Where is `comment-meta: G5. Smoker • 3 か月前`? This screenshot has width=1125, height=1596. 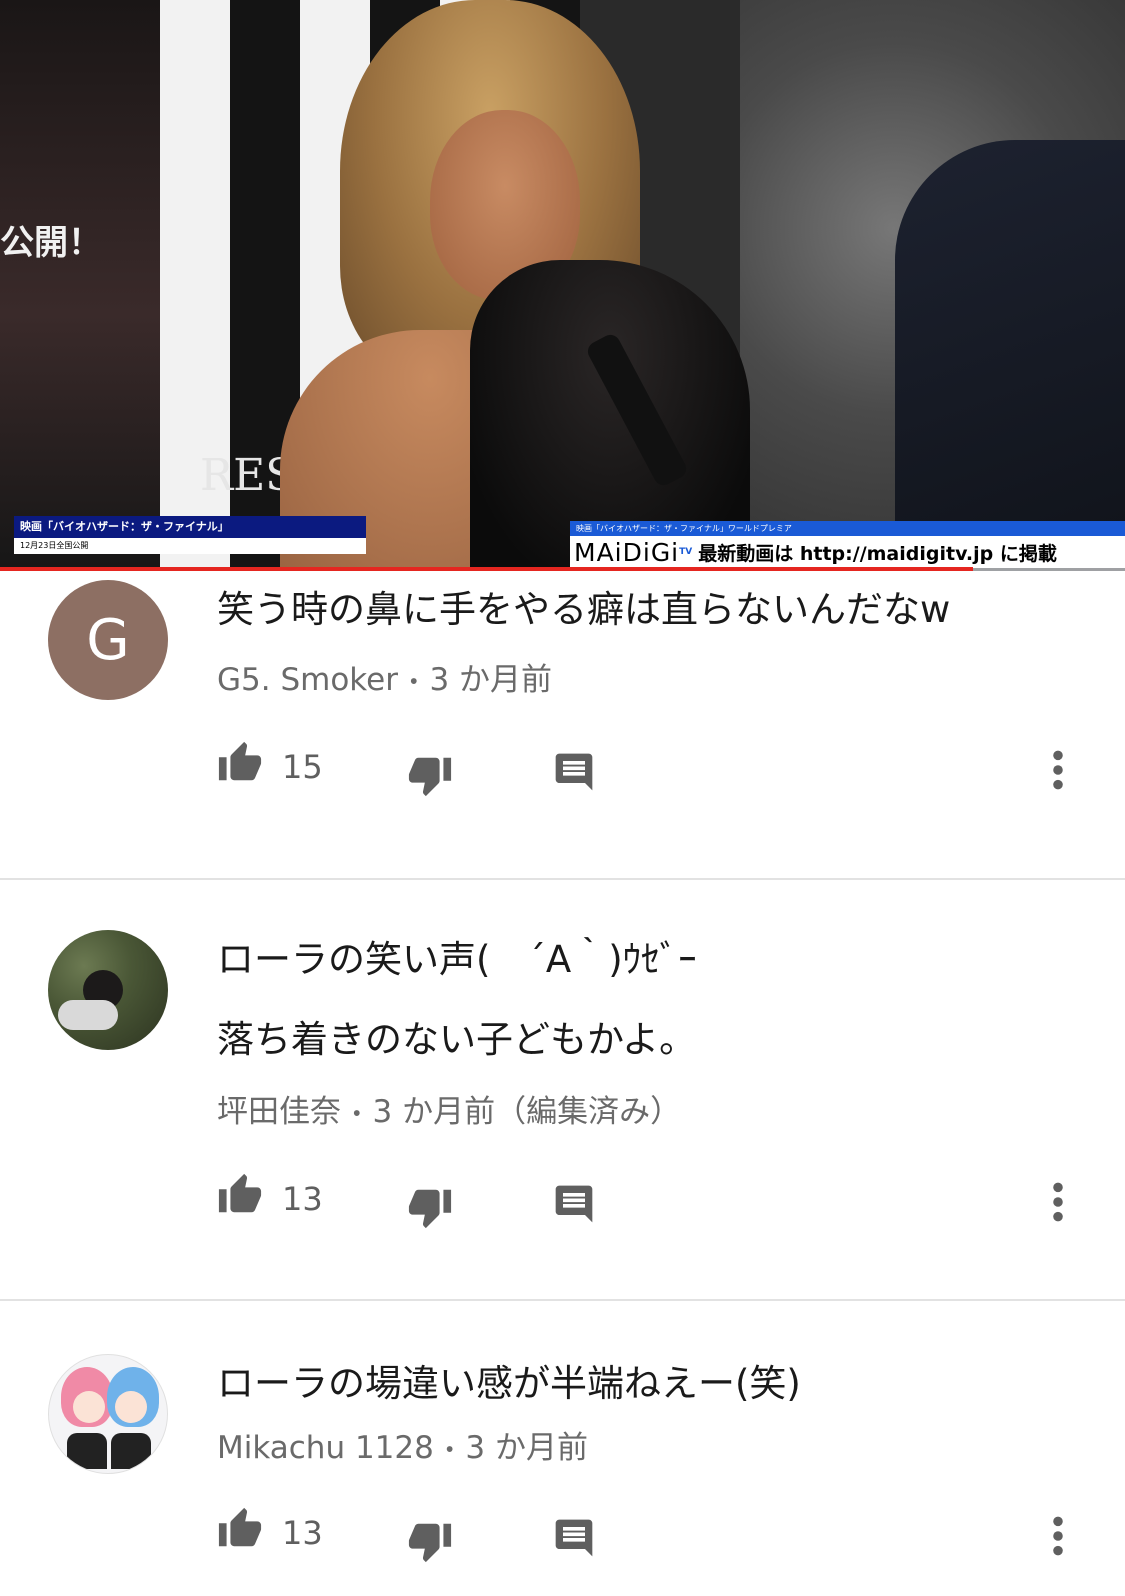
comment-meta: G5. Smoker • 3 か月前 is located at coordinates (384, 676).